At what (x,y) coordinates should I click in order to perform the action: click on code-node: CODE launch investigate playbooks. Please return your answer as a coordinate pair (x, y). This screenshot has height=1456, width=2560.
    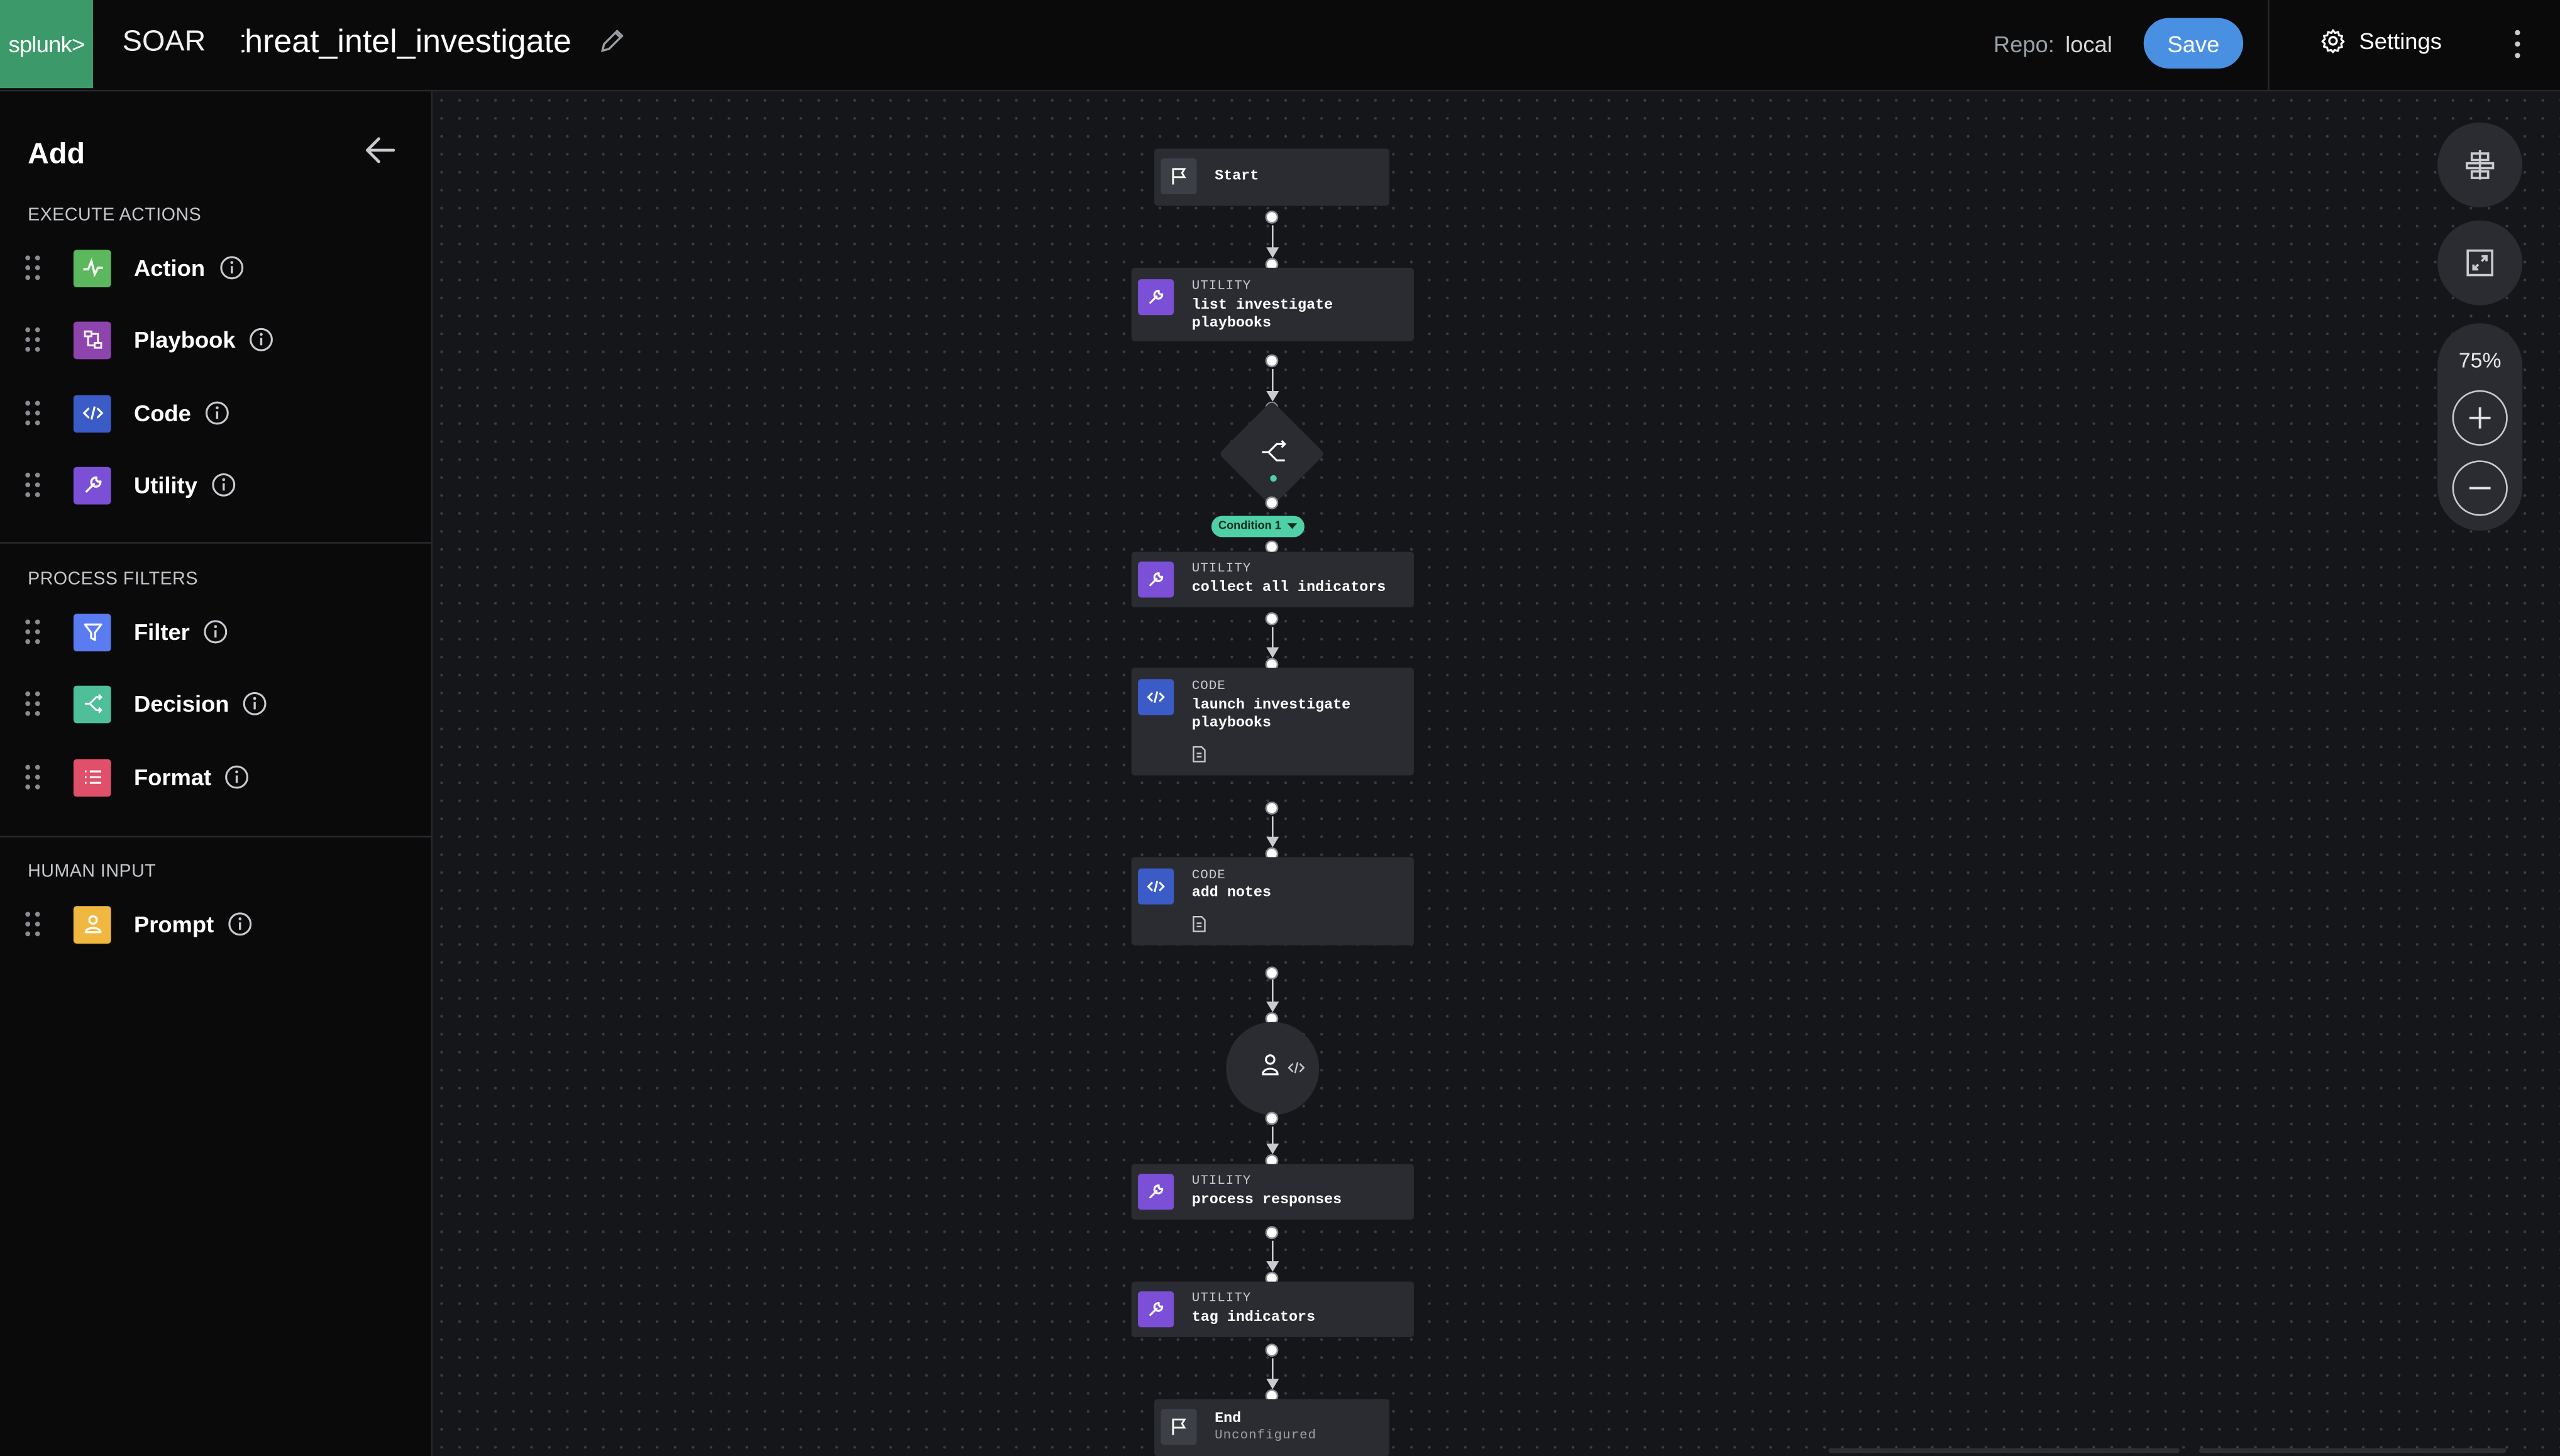
    Looking at the image, I should click on (1272, 722).